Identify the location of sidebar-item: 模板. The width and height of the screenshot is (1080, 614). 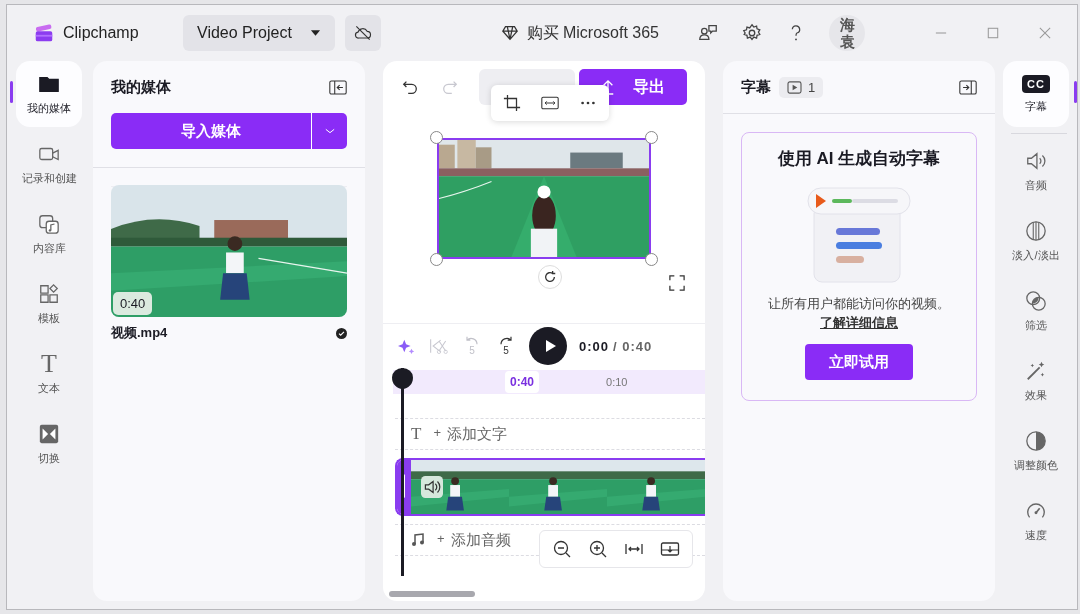
(49, 304).